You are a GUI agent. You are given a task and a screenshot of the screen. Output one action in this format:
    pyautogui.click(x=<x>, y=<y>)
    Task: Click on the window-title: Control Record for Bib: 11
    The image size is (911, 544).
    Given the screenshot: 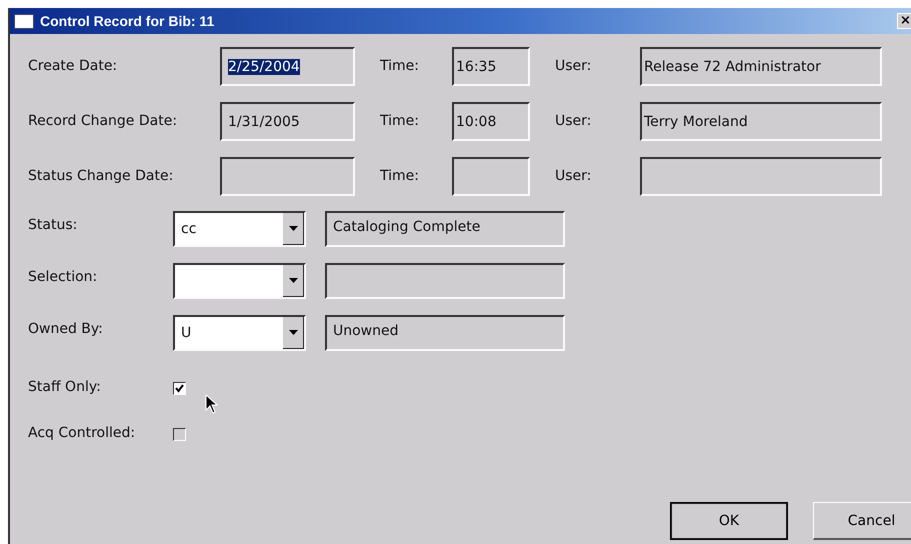 What is the action you would take?
    pyautogui.click(x=128, y=21)
    